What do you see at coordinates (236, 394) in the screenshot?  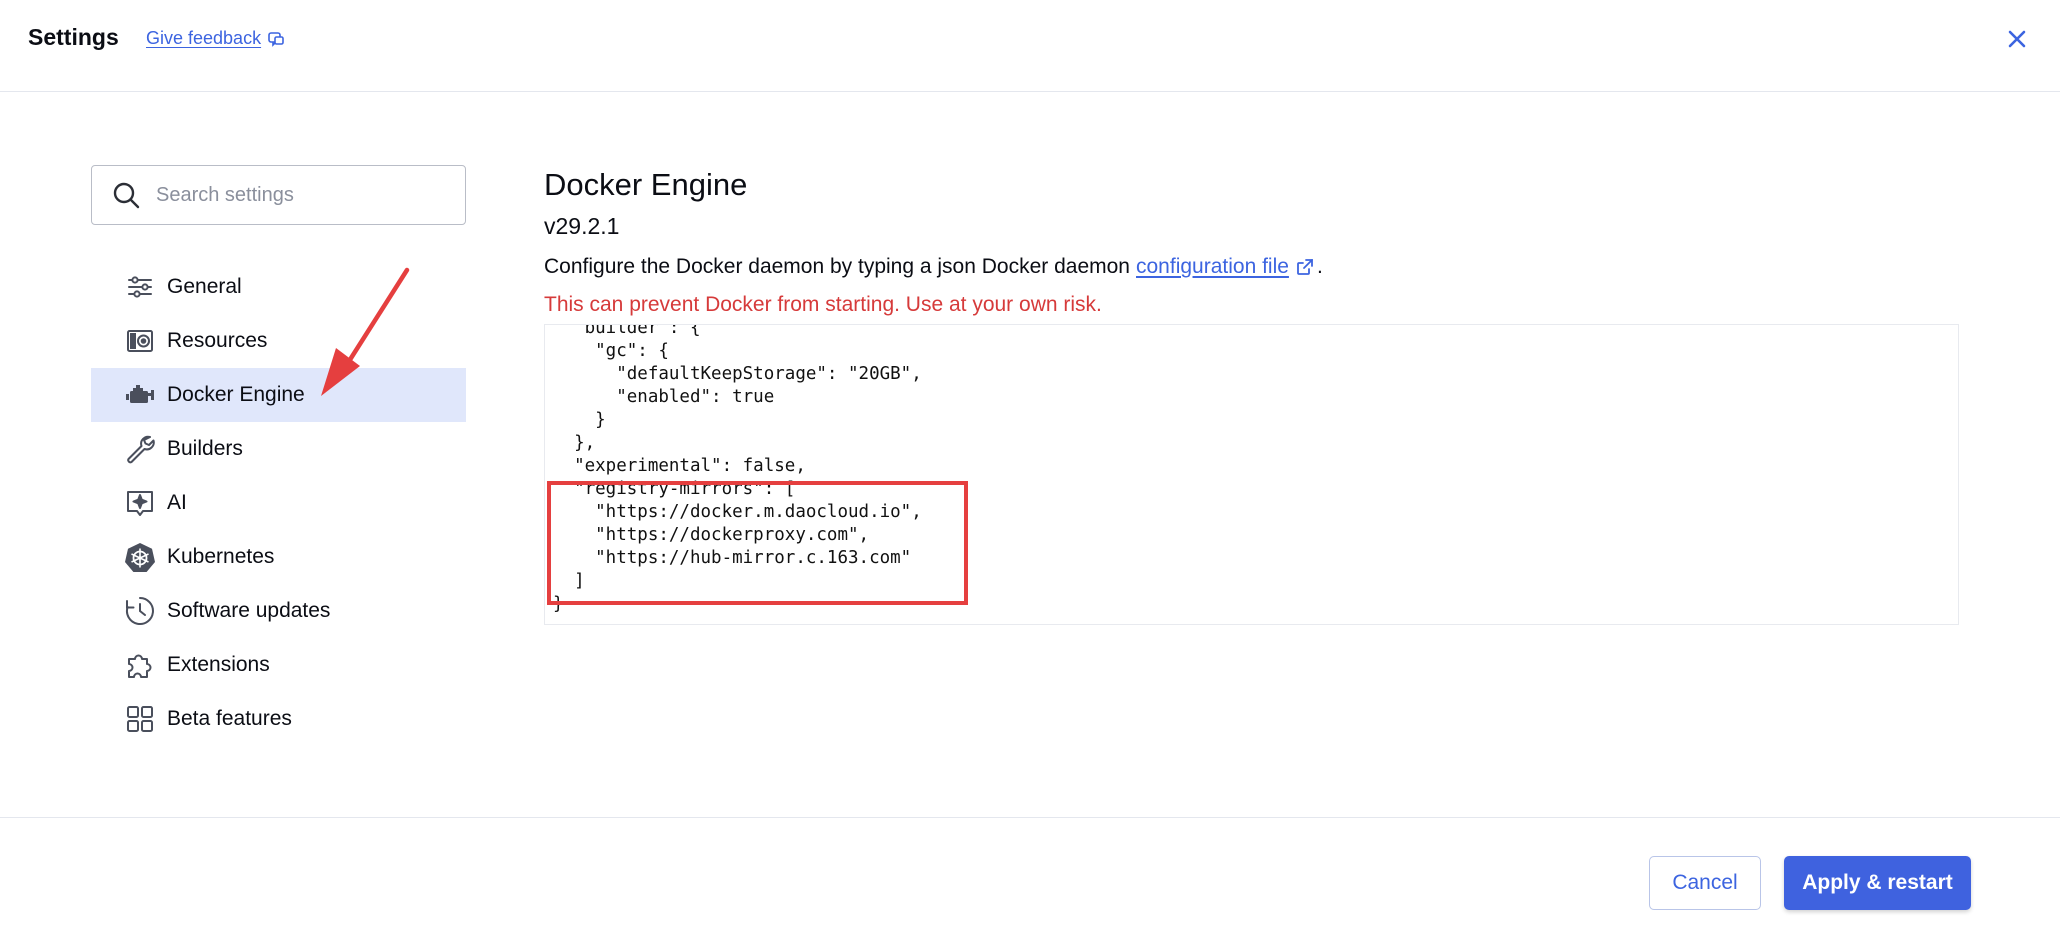 I see `sidebar-item-label: Docker Engine` at bounding box center [236, 394].